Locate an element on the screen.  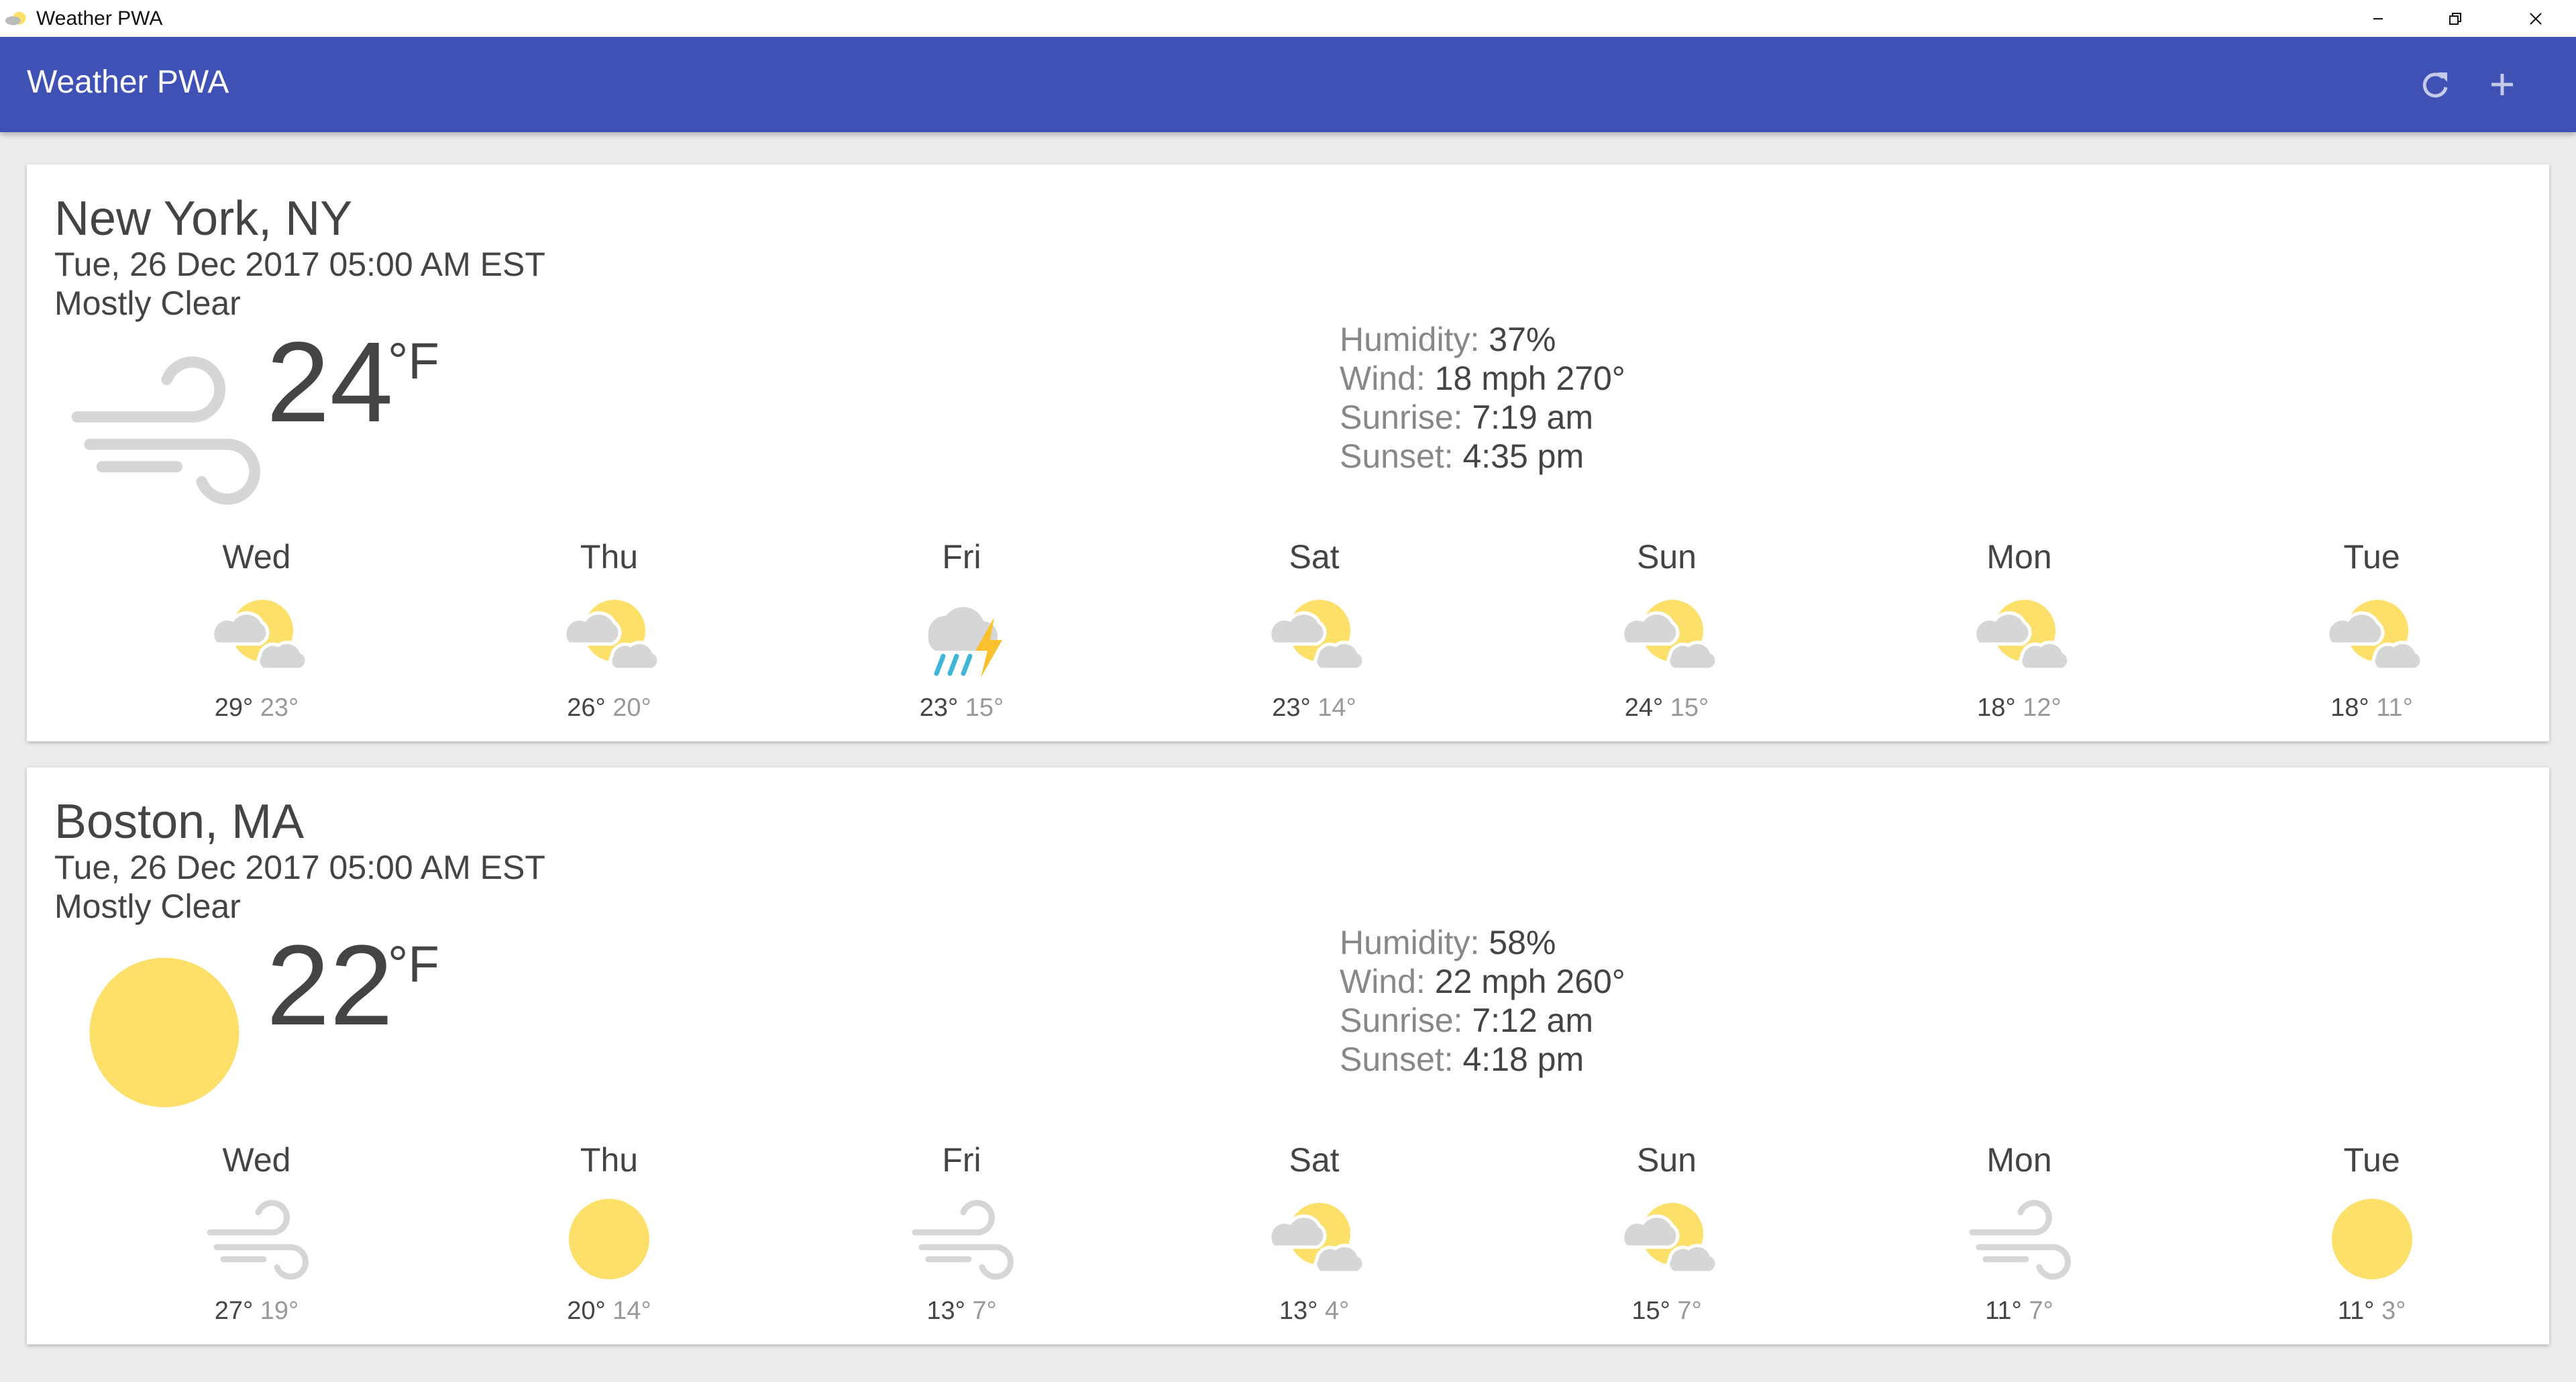
sunset-value: 4:18 pm is located at coordinates (1523, 1059).